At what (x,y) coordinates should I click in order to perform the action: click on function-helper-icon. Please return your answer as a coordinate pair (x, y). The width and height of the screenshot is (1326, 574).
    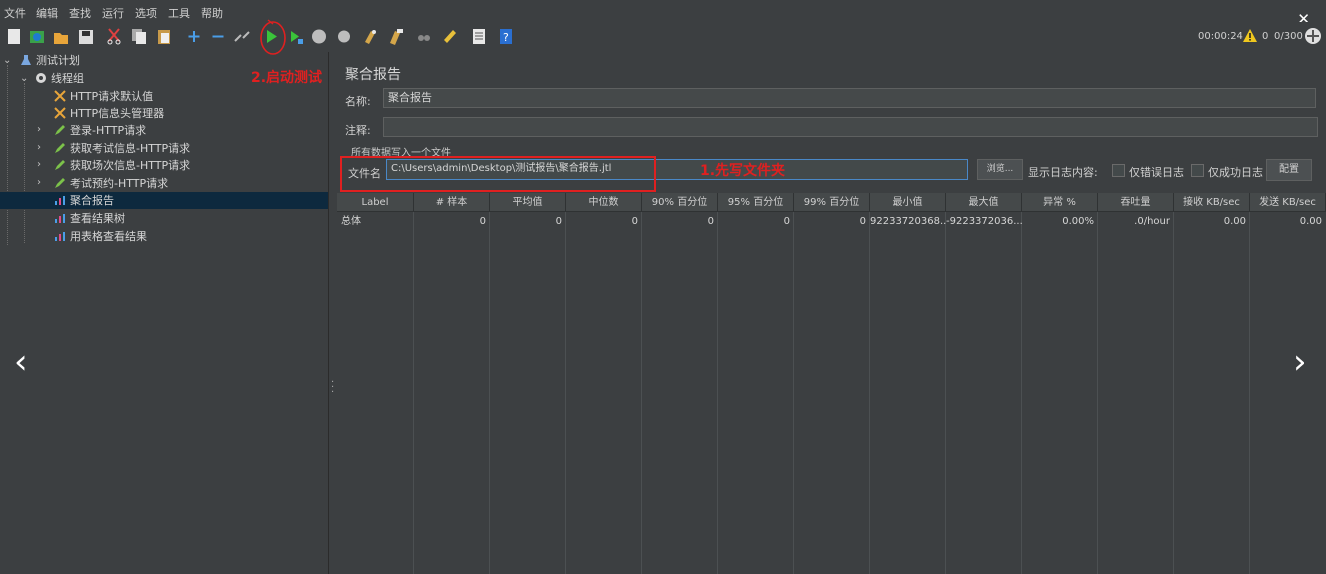
    Looking at the image, I should click on (479, 36).